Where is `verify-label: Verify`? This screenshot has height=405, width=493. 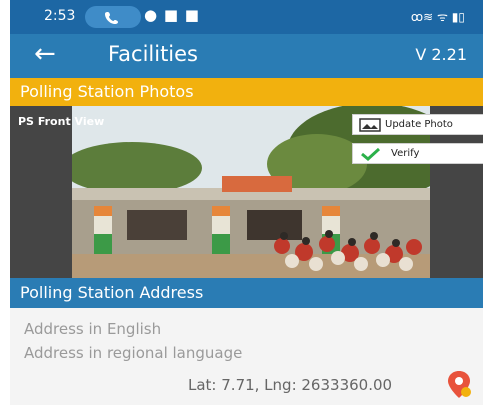 verify-label: Verify is located at coordinates (405, 153).